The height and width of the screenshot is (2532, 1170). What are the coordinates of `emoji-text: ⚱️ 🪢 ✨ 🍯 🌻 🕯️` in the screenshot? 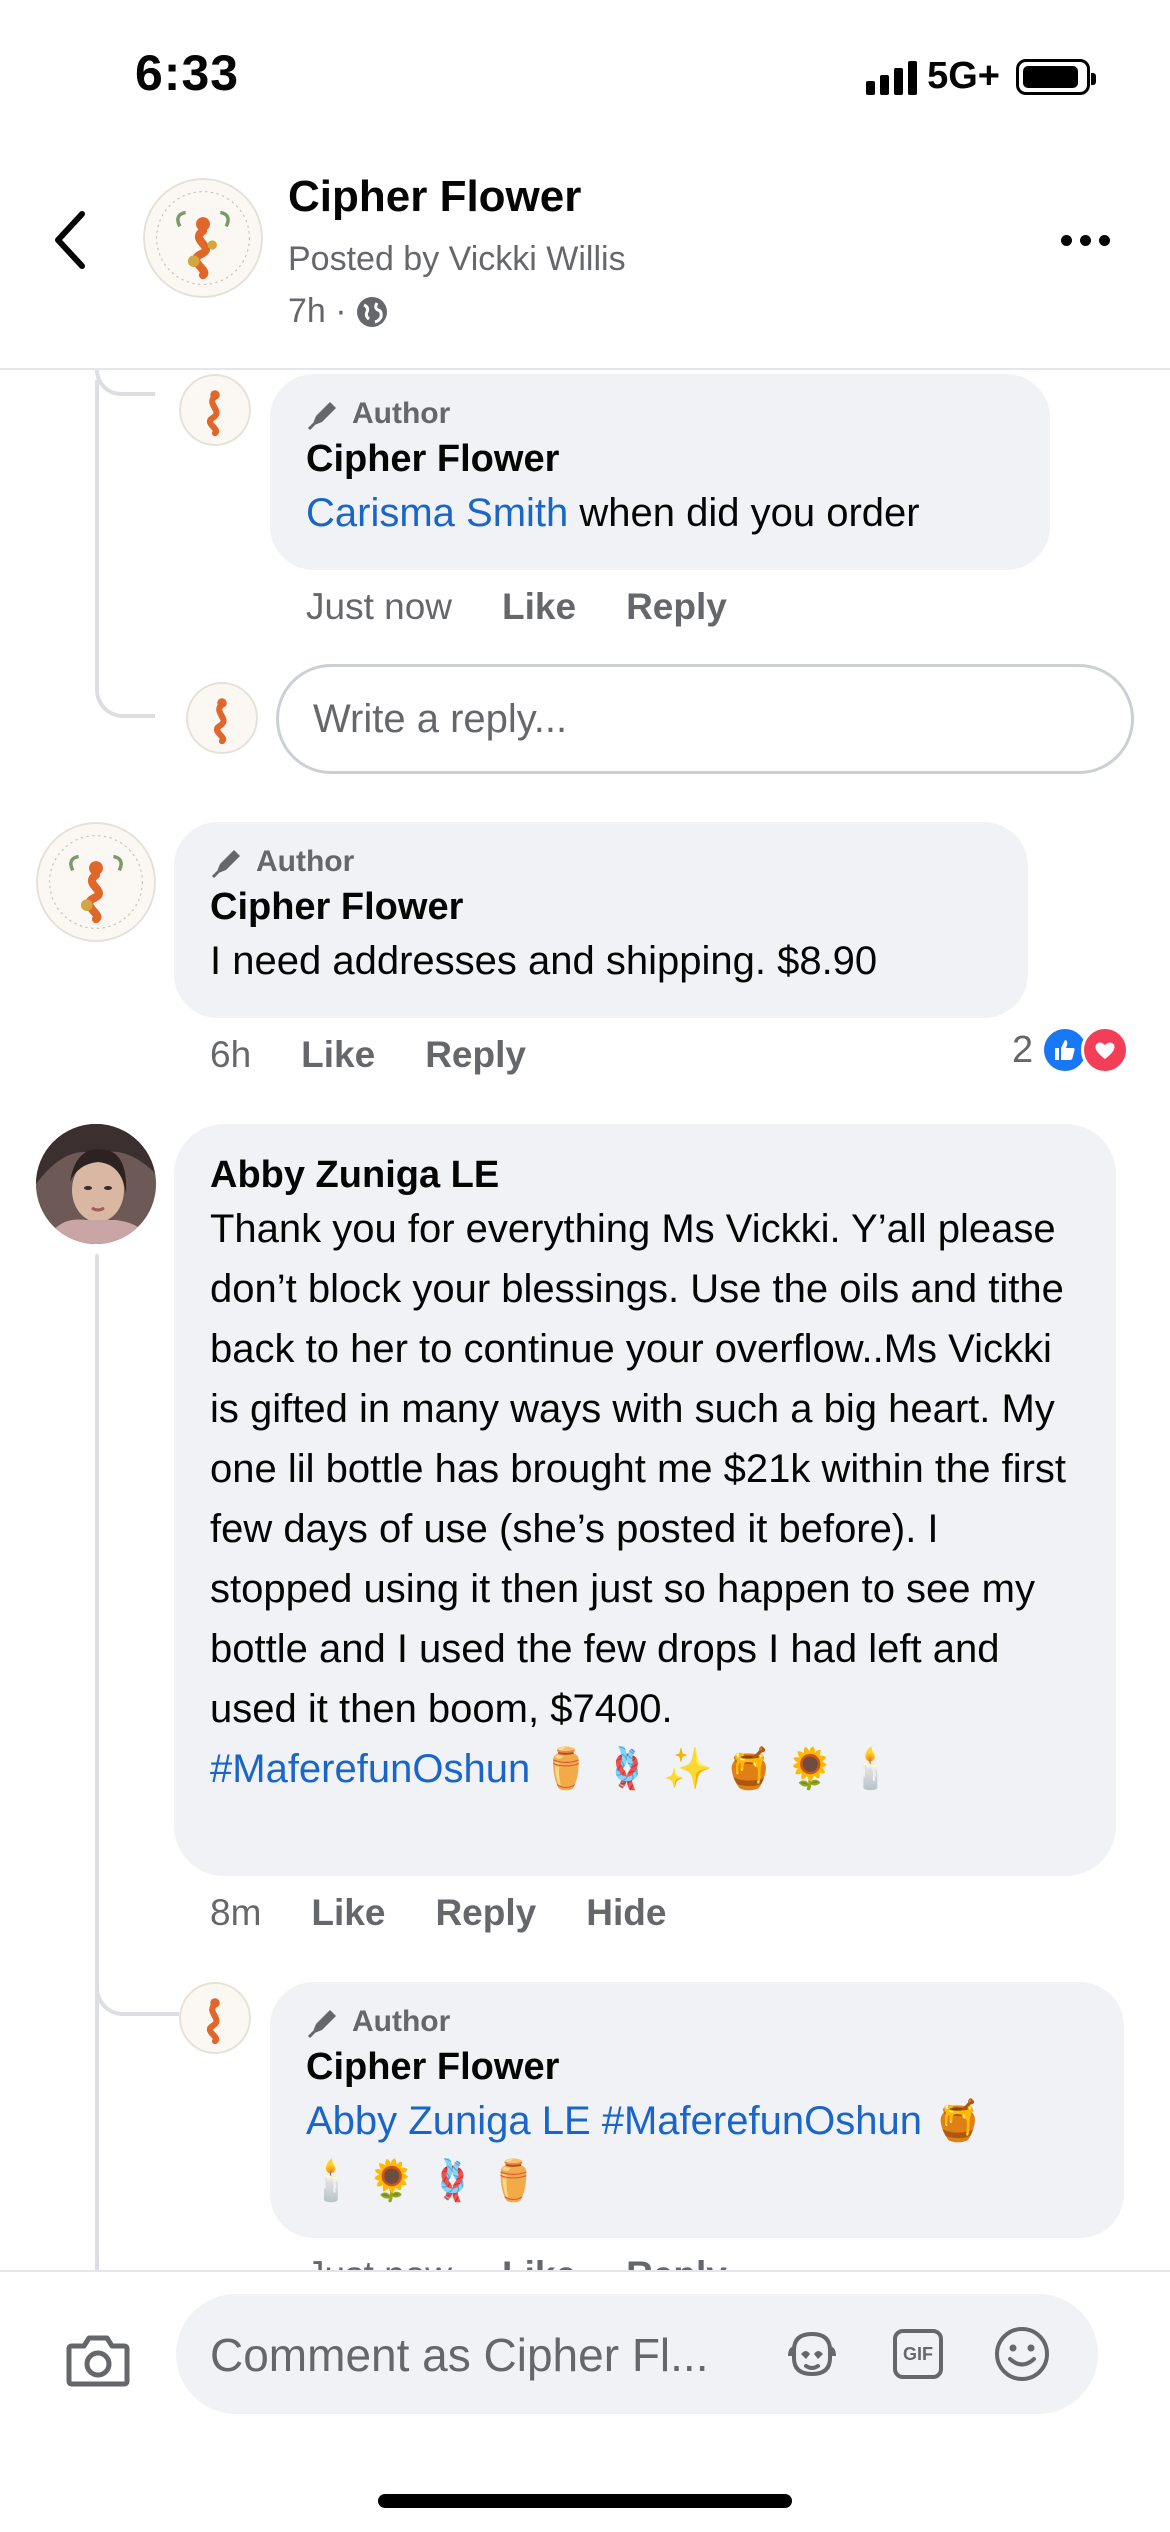 It's located at (713, 1769).